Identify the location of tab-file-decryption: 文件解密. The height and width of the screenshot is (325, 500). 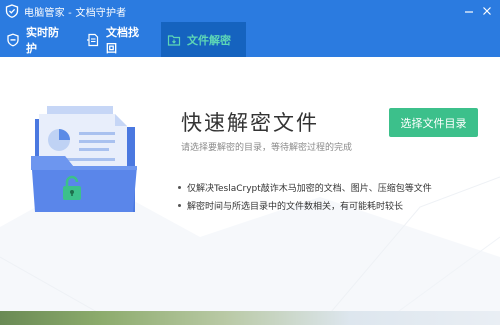
(203, 39).